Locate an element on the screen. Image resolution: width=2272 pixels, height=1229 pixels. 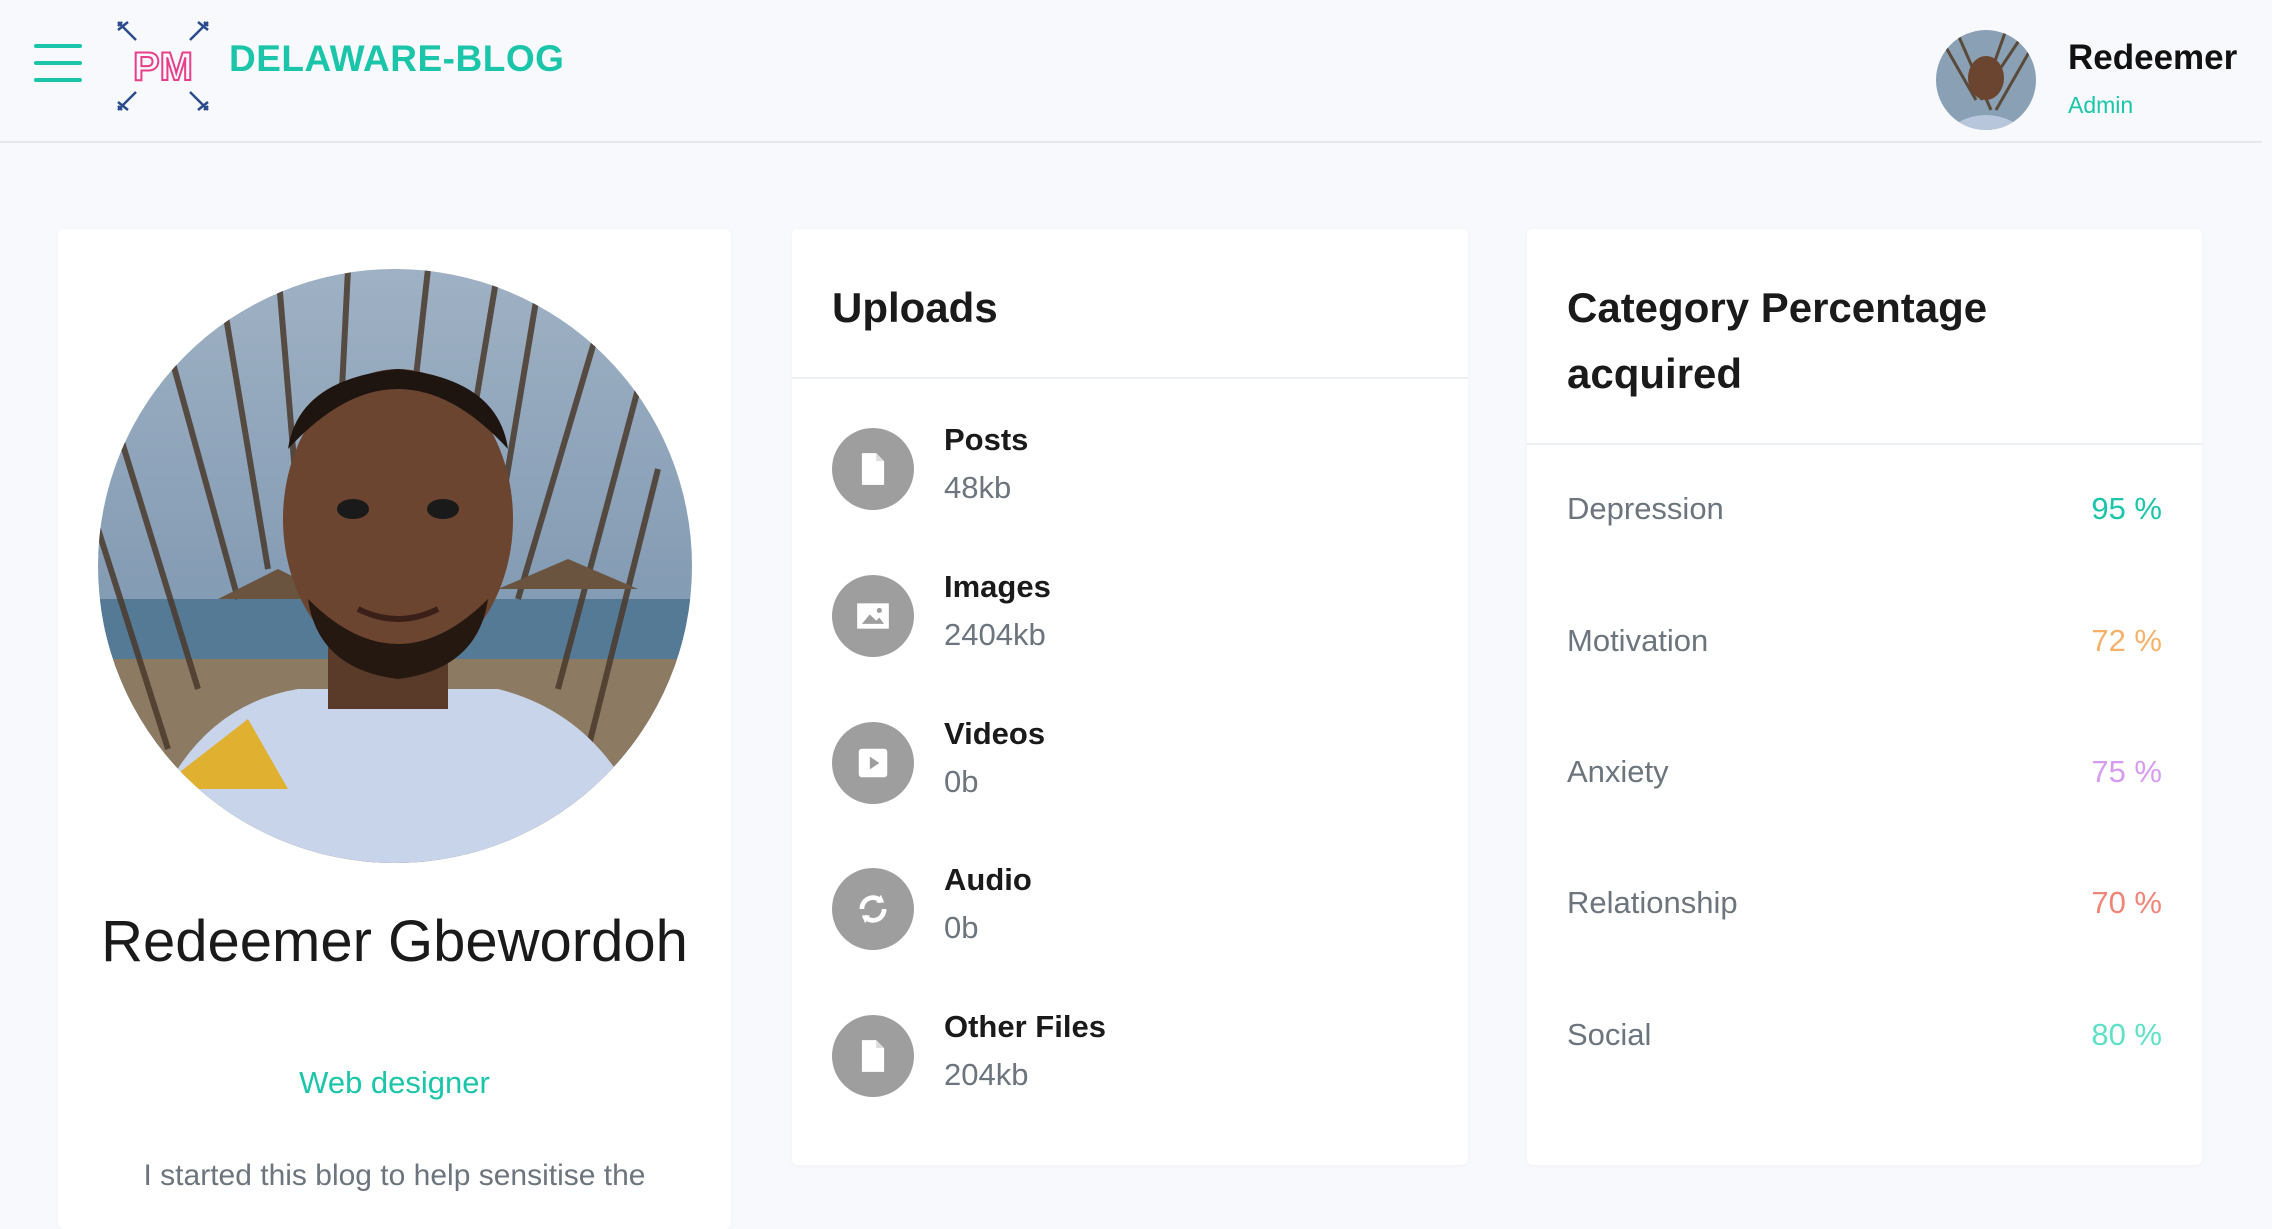
upload-item-audio: Audio 0b is located at coordinates (1132, 907).